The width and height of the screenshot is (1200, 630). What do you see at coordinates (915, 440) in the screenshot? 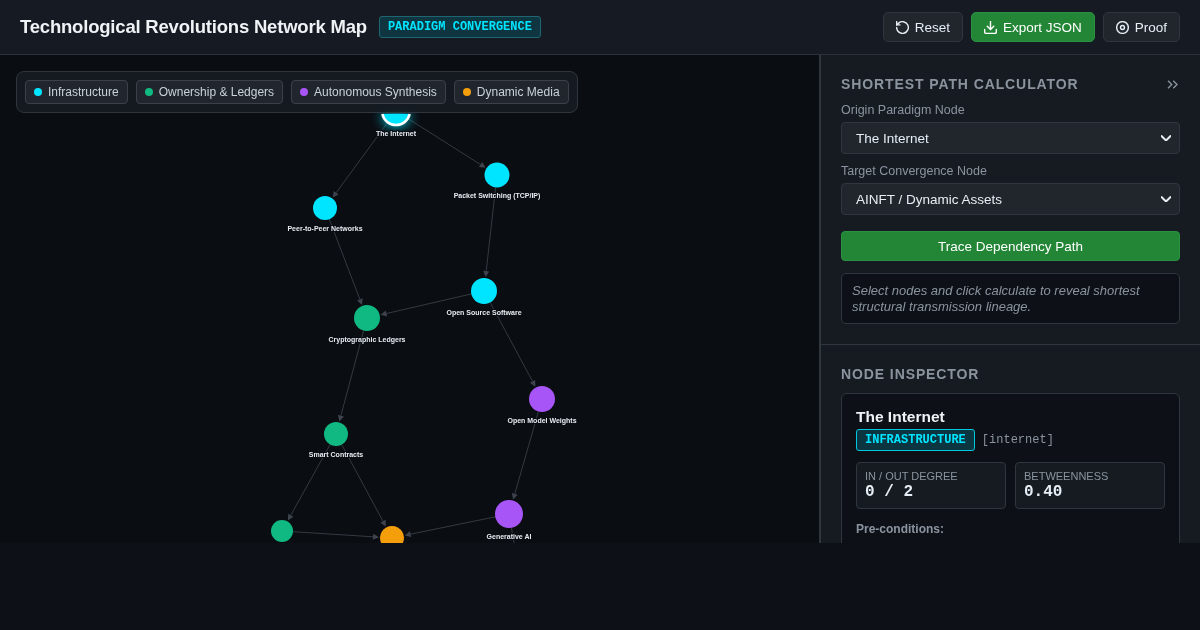
I see `category-badge: INFRASTRUCTURE` at bounding box center [915, 440].